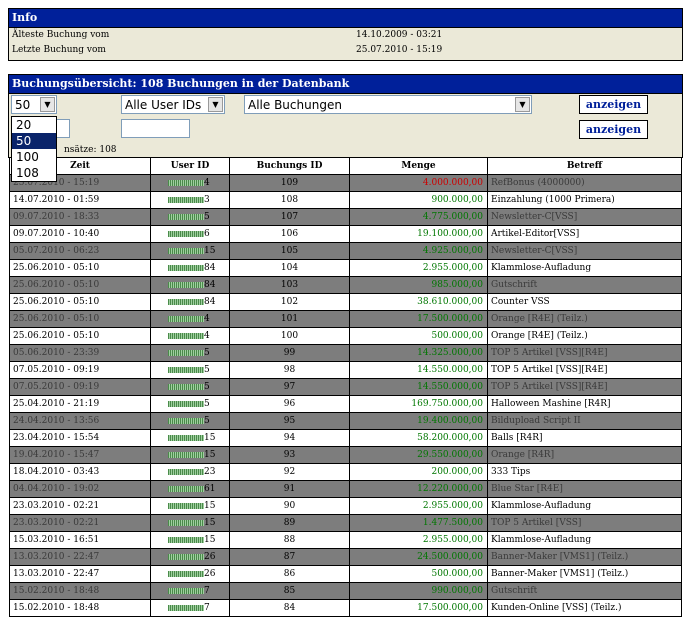 The height and width of the screenshot is (621, 687). I want to click on cell-zeit: 23.03.2010 - 02:21, so click(80, 506).